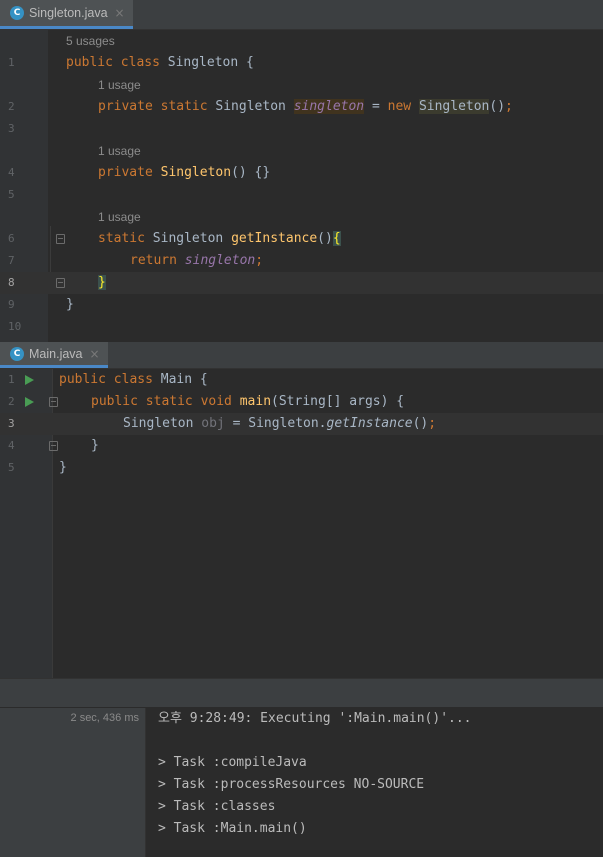  I want to click on code-line: 6 static Singleton getInstance(){, so click(301, 239).